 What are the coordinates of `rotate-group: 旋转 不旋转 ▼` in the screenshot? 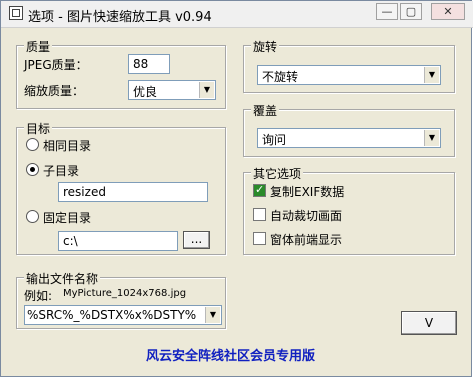 It's located at (349, 65).